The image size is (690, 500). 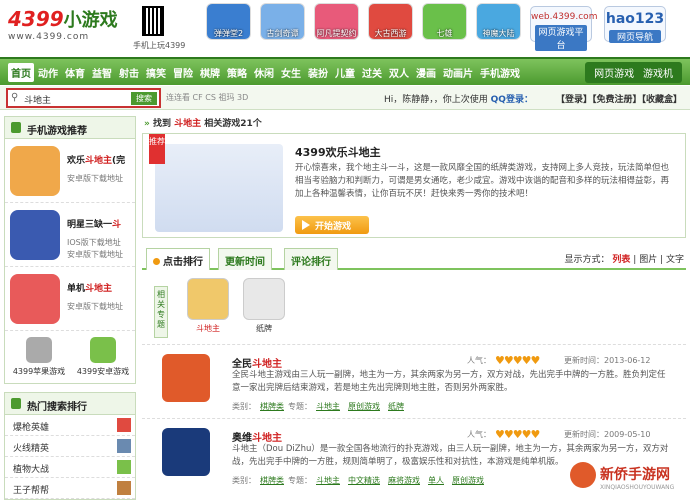 What do you see at coordinates (103, 350) in the screenshot?
I see `android-icon` at bounding box center [103, 350].